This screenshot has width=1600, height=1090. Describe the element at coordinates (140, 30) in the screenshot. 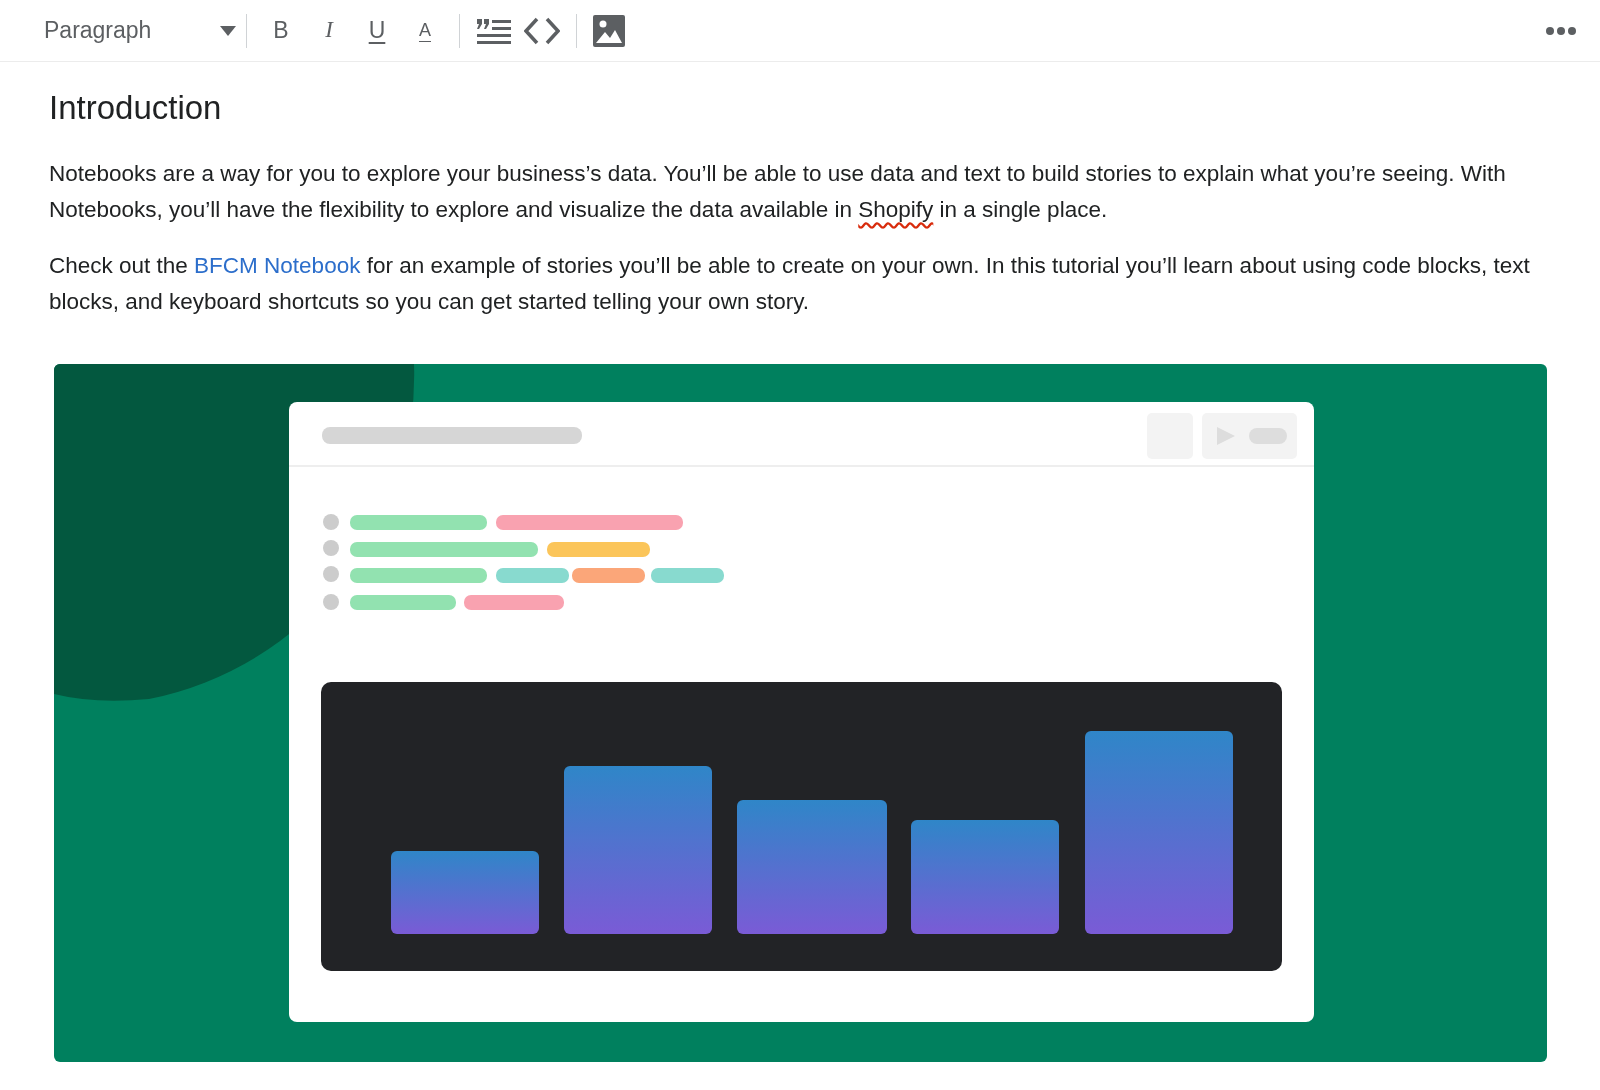

I see `block-style-dropdown: Paragraph` at that location.